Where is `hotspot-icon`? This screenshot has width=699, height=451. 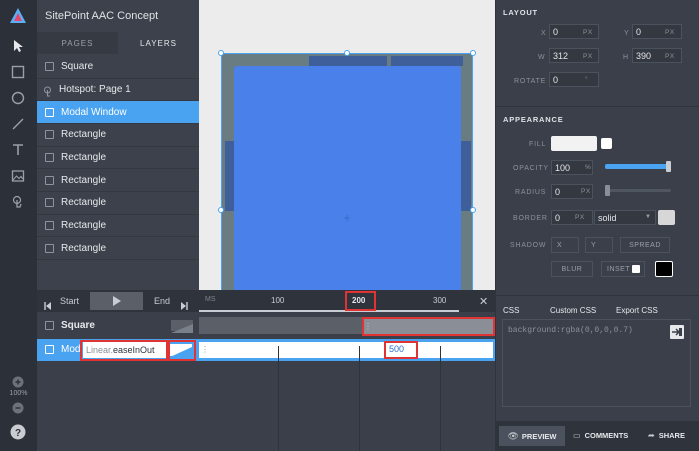
hotspot-icon is located at coordinates (48, 90).